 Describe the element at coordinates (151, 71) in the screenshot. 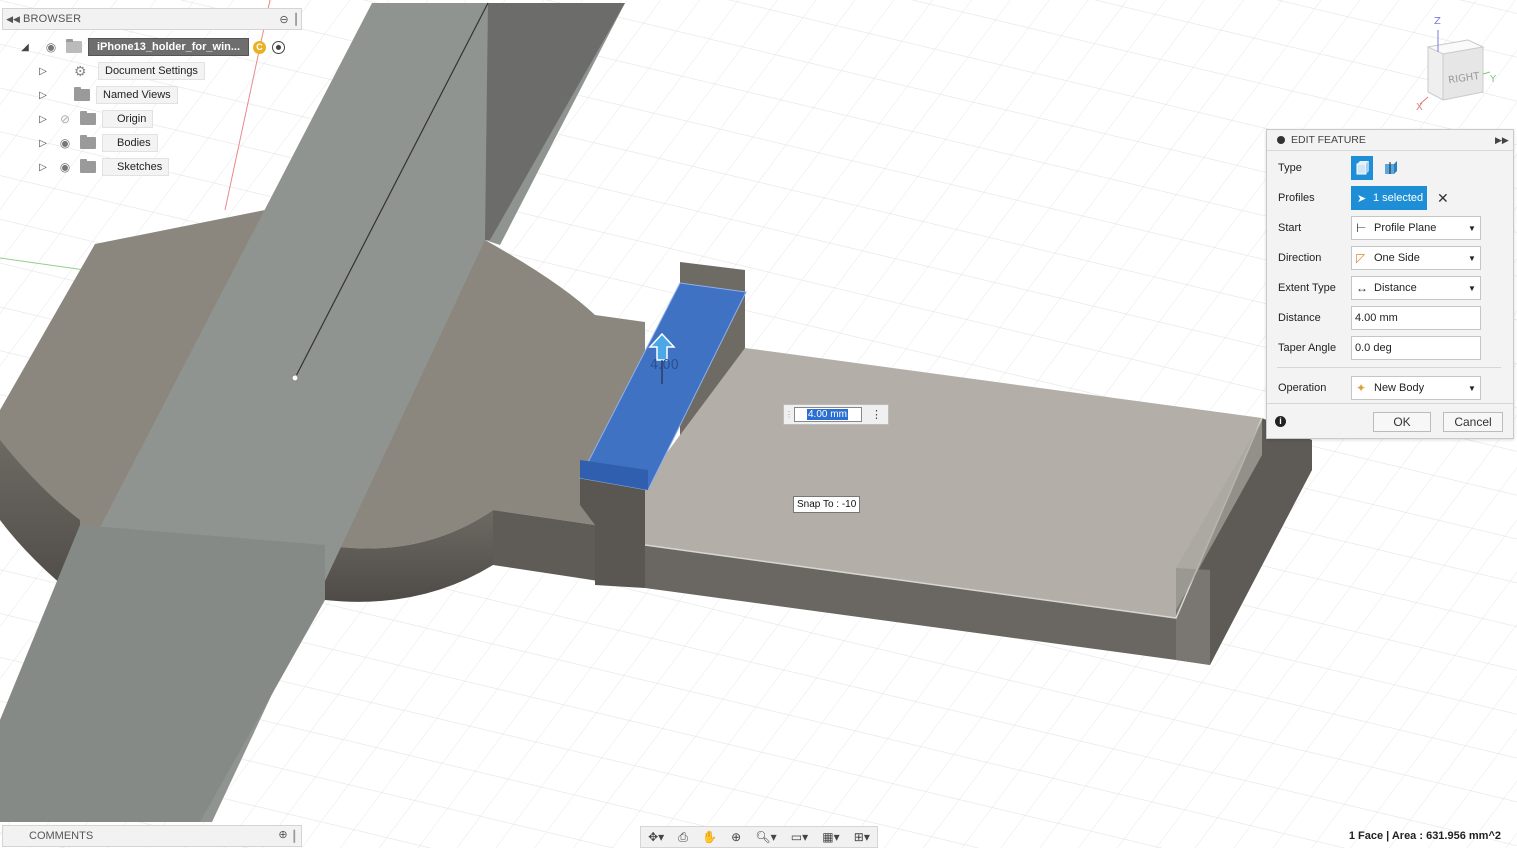

I see `browser-item-label: Document Settings` at that location.